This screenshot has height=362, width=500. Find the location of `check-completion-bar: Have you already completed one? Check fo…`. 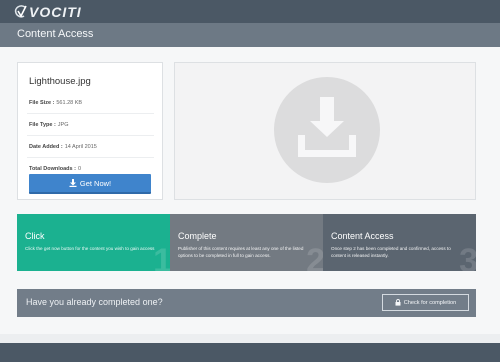

check-completion-bar: Have you already completed one? Check fo… is located at coordinates (246, 303).